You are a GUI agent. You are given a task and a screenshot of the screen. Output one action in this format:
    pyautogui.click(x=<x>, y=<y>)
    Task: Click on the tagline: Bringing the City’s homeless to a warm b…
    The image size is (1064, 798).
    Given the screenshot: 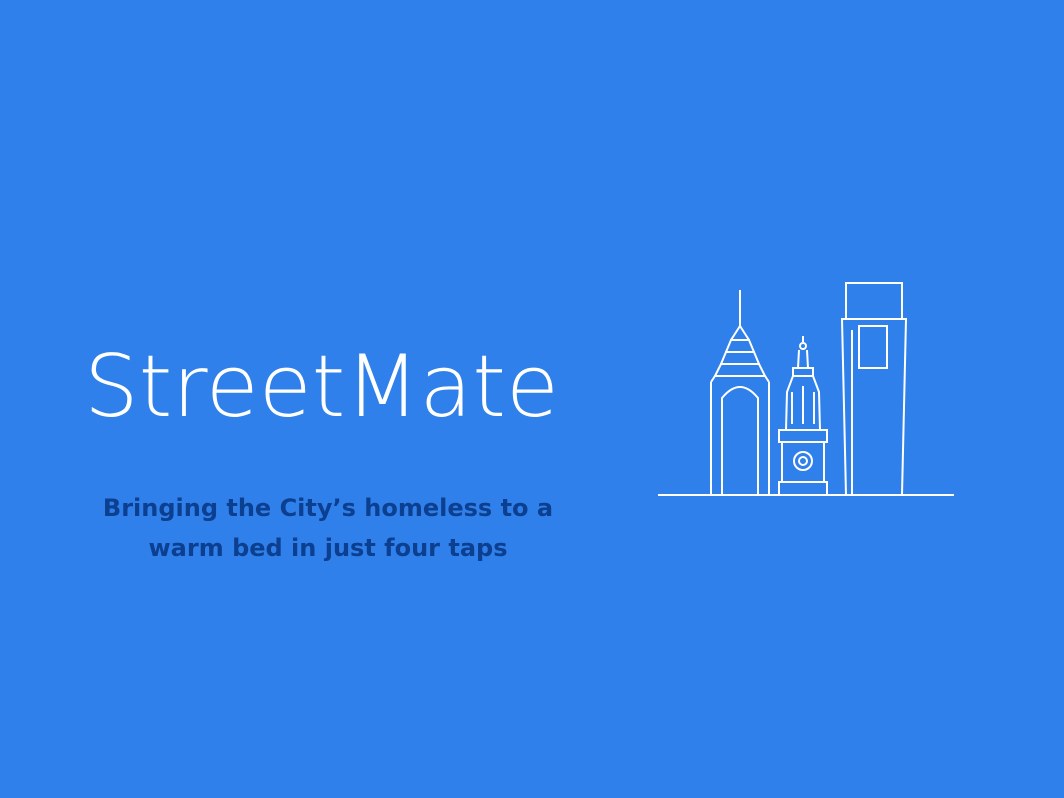 What is the action you would take?
    pyautogui.click(x=328, y=528)
    